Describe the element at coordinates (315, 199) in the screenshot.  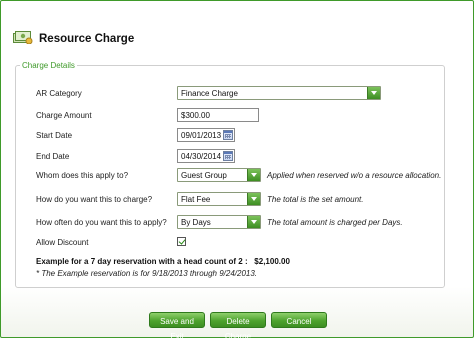
I see `charge-type-note: The total is the set amount.` at that location.